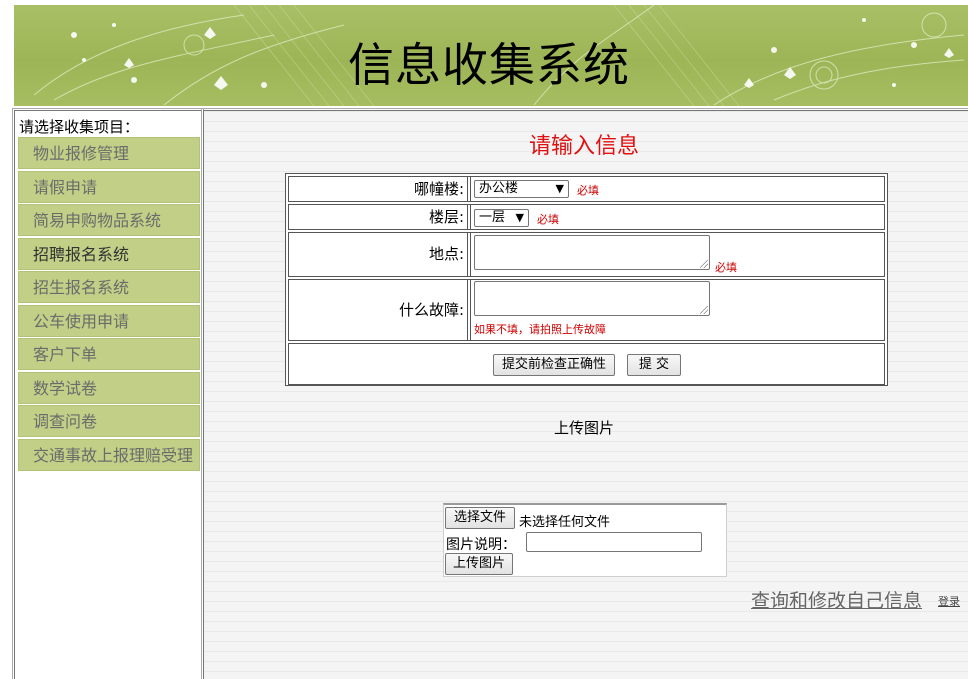 This screenshot has height=679, width=968. I want to click on sidebar-heading: 请选择收集项目：, so click(79, 127).